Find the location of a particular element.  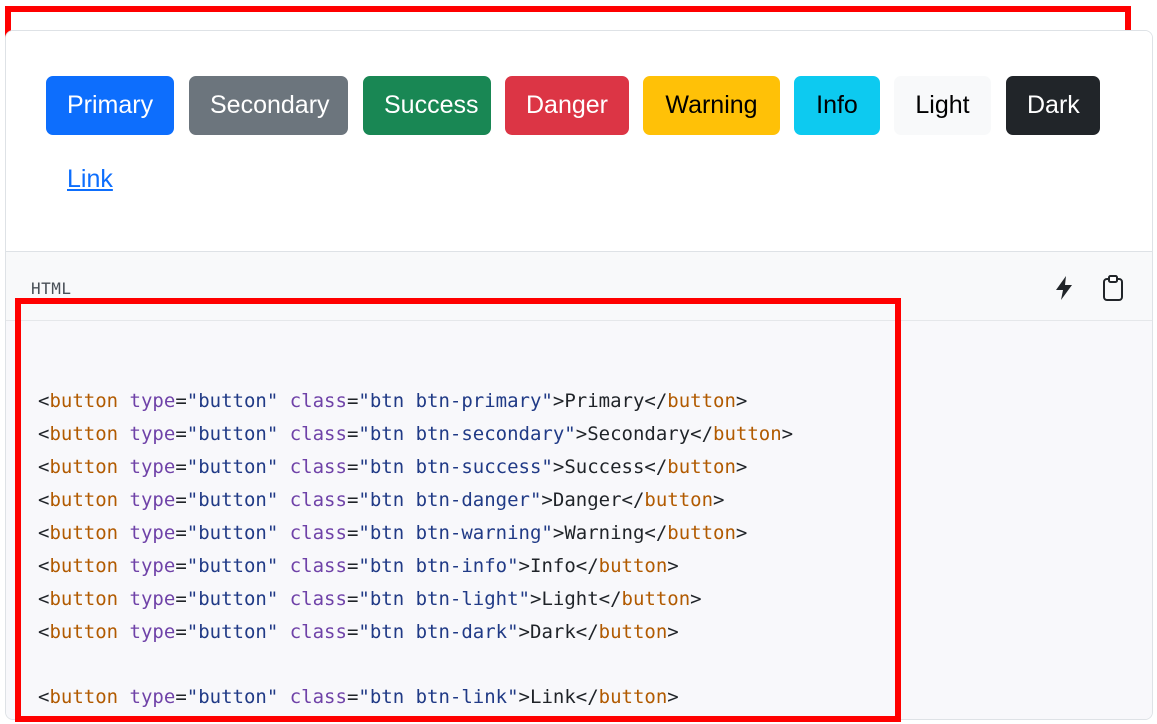

primary-button: Primary is located at coordinates (110, 105).